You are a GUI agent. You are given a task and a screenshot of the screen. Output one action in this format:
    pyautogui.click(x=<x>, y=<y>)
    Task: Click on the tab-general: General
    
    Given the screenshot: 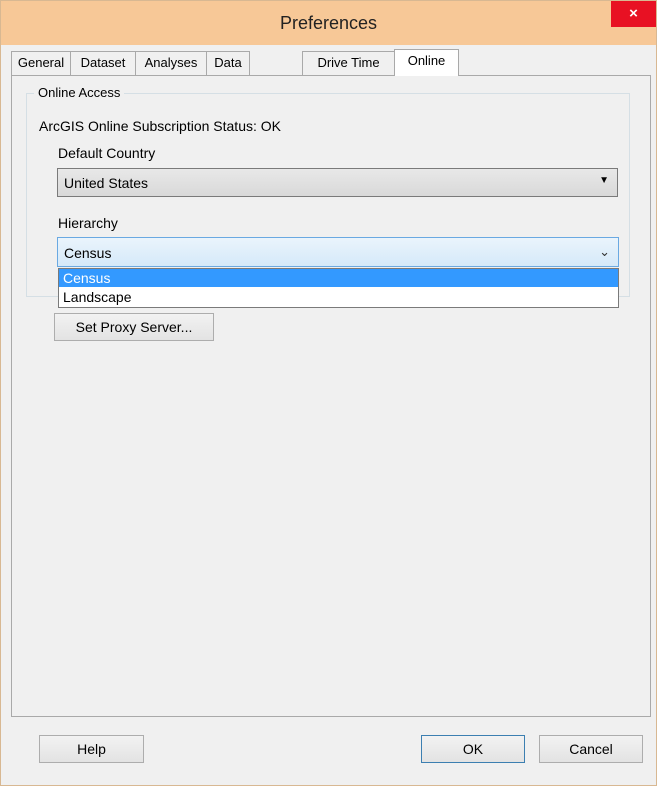 What is the action you would take?
    pyautogui.click(x=41, y=63)
    